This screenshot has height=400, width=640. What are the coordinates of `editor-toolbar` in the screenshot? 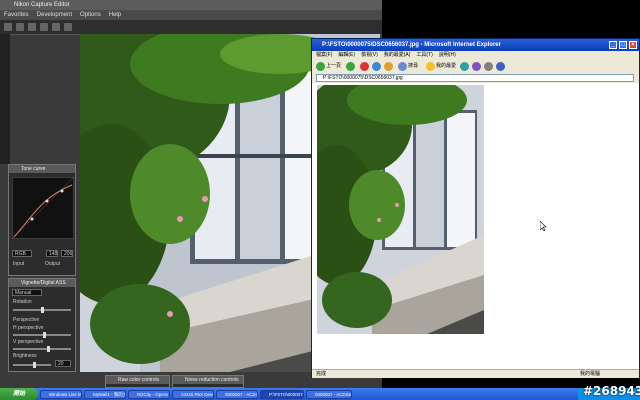 It's located at (191, 27).